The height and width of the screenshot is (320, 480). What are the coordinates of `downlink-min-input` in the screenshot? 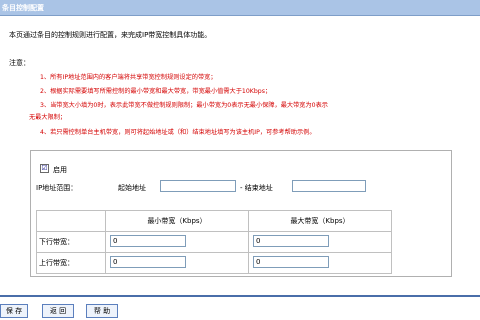 It's located at (148, 241).